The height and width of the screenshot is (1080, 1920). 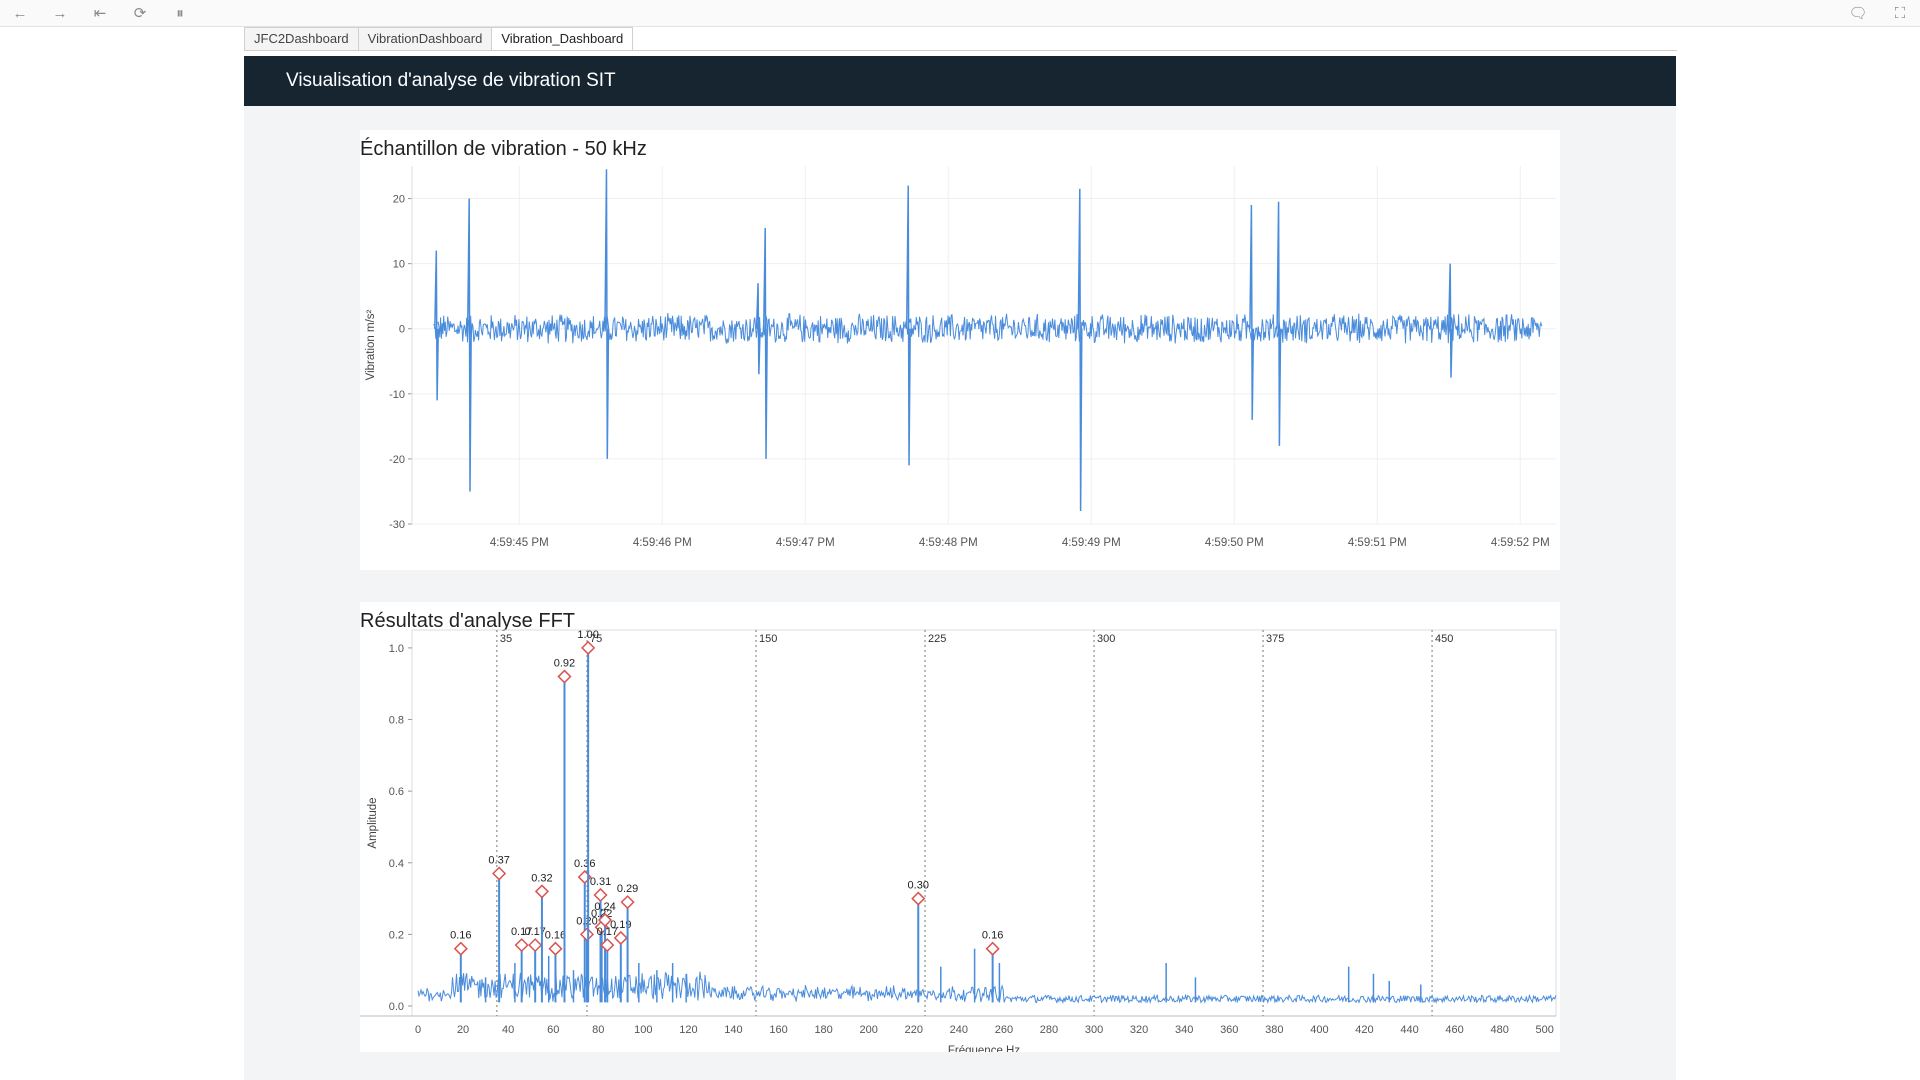 What do you see at coordinates (1364, 1030) in the screenshot?
I see `x-tick-label: 420` at bounding box center [1364, 1030].